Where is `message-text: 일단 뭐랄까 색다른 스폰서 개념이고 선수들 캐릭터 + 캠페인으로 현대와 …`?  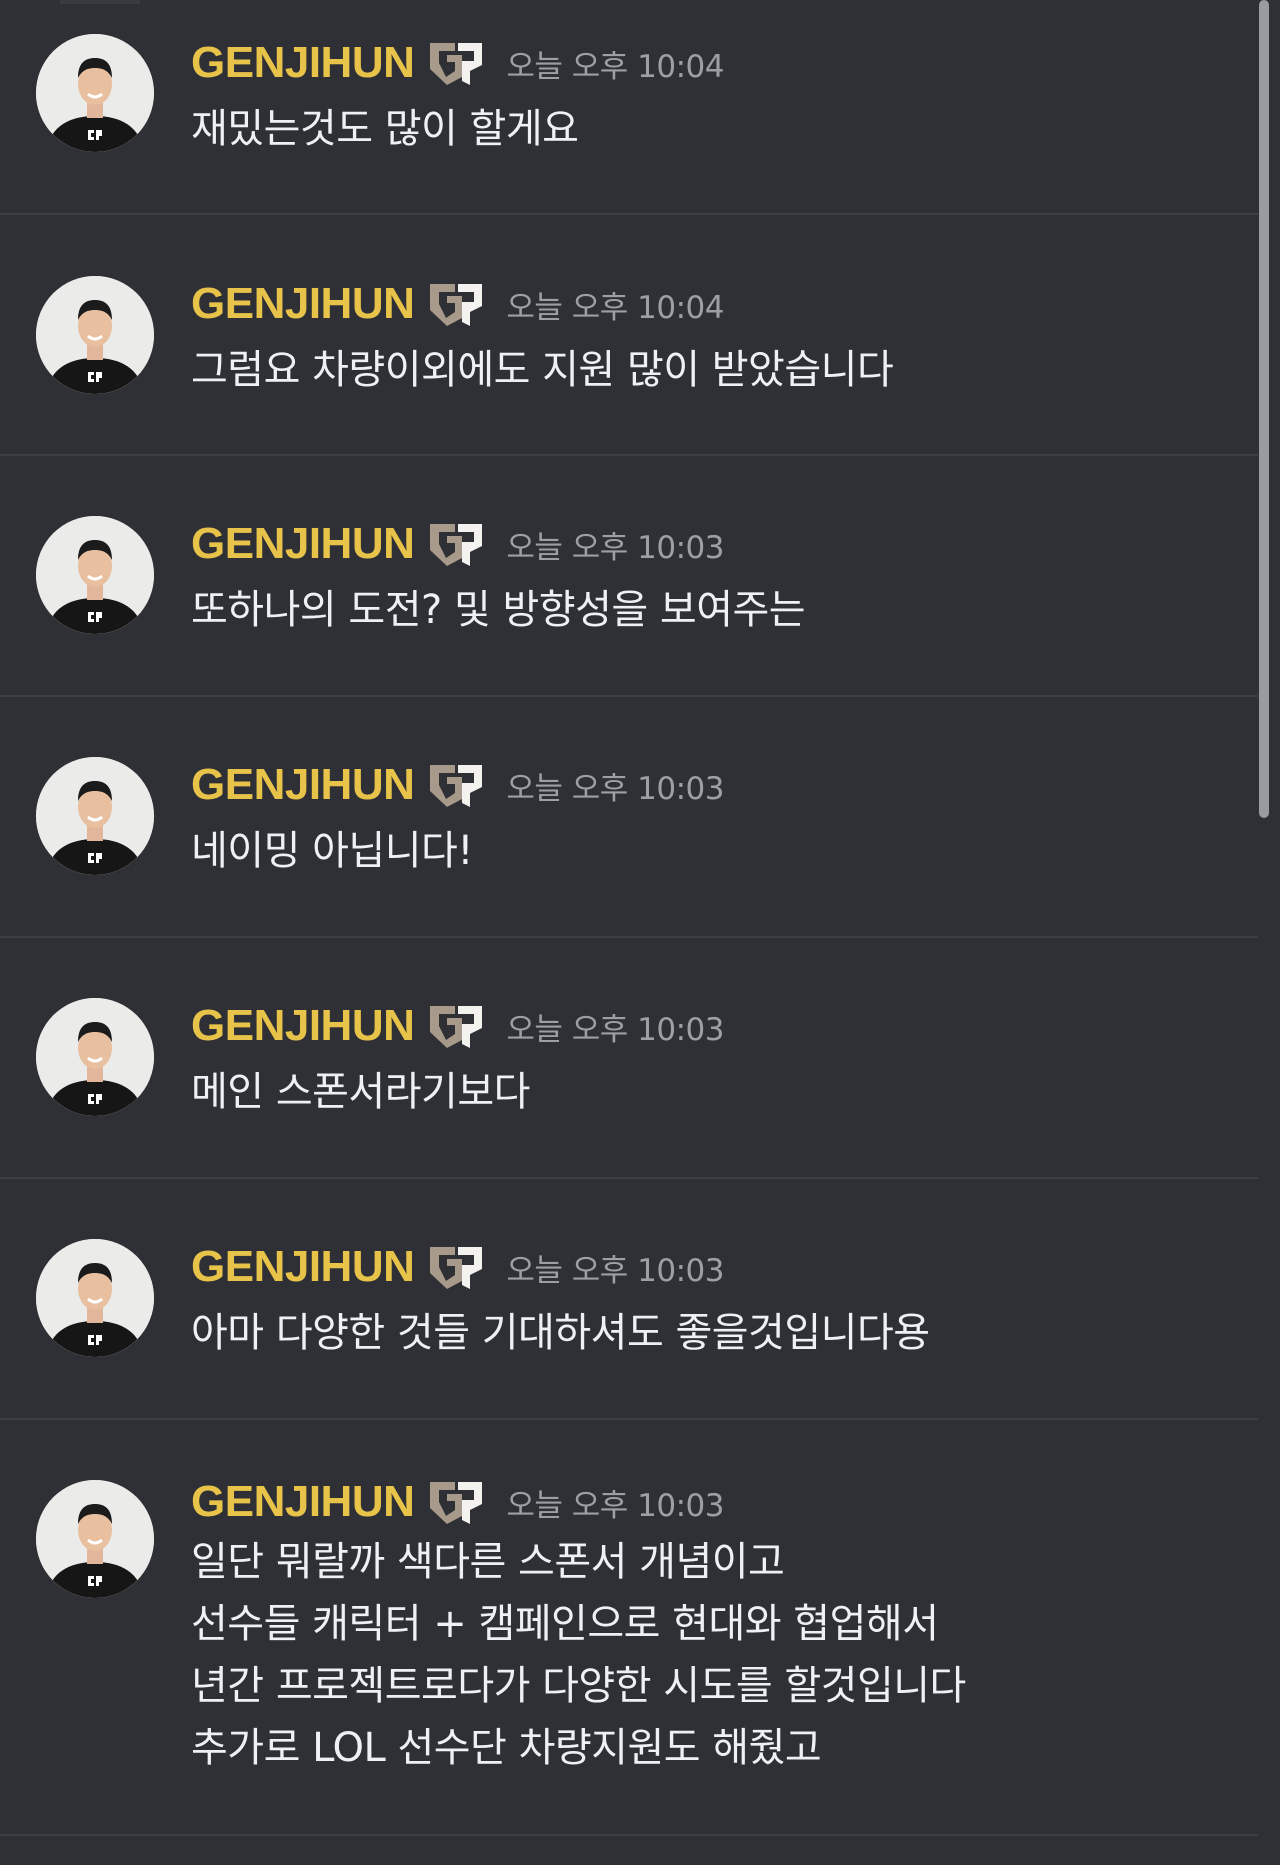
message-text: 일단 뭐랄까 색다른 스폰서 개념이고 선수들 캐릭터 + 캠페인으로 현대와 … is located at coordinates (704, 1655).